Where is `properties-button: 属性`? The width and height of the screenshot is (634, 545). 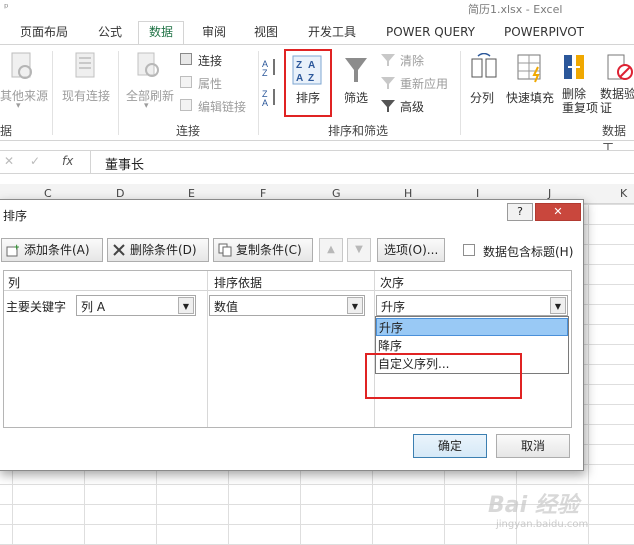
properties-button: 属性 is located at coordinates (210, 83).